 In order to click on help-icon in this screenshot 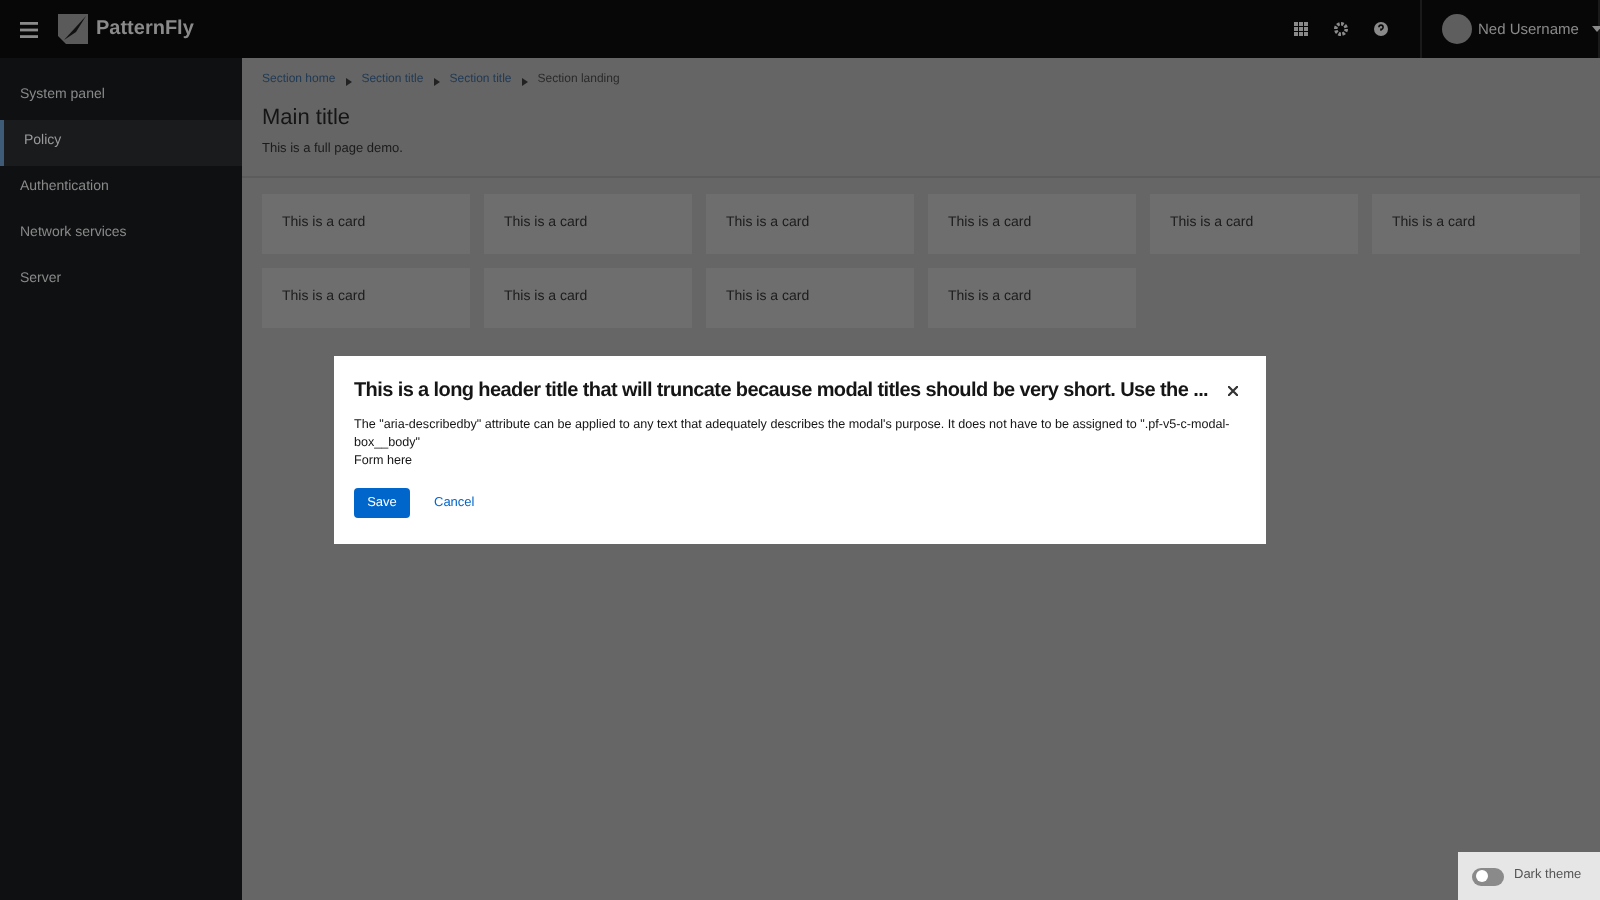, I will do `click(1381, 29)`.